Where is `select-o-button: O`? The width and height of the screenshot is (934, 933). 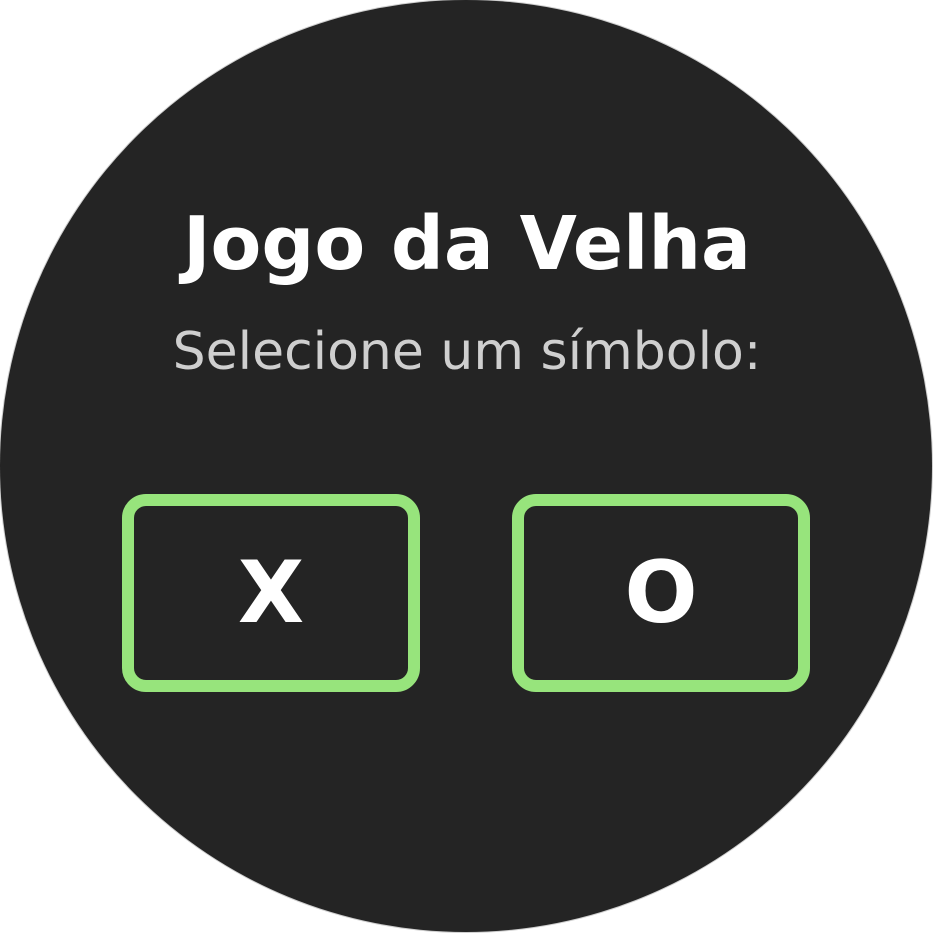 select-o-button: O is located at coordinates (661, 593).